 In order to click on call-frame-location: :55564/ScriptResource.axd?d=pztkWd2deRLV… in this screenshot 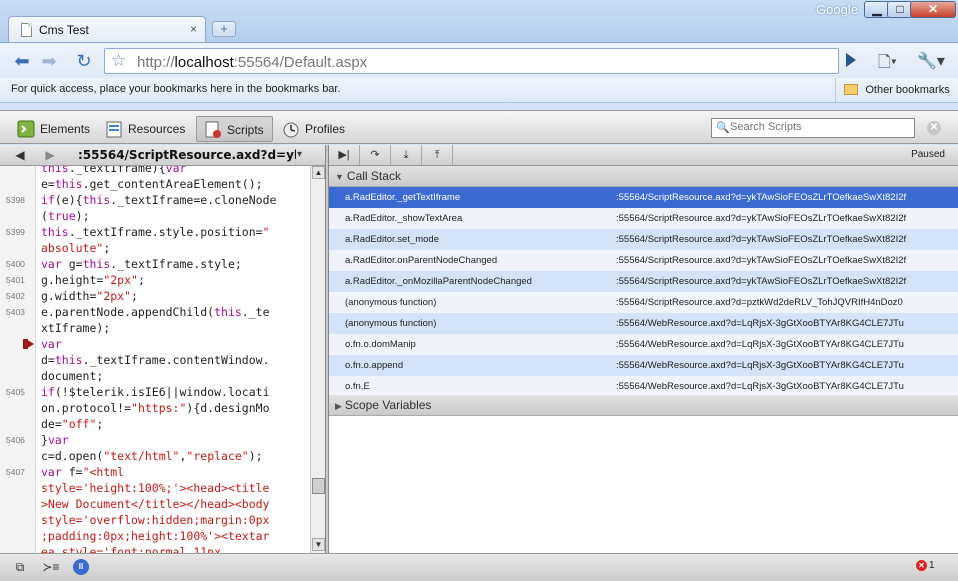, I will do `click(759, 302)`.